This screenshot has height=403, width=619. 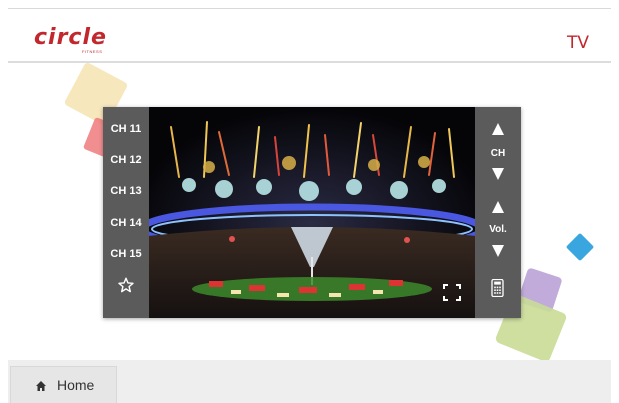 I want to click on remote-icon, so click(x=497, y=288).